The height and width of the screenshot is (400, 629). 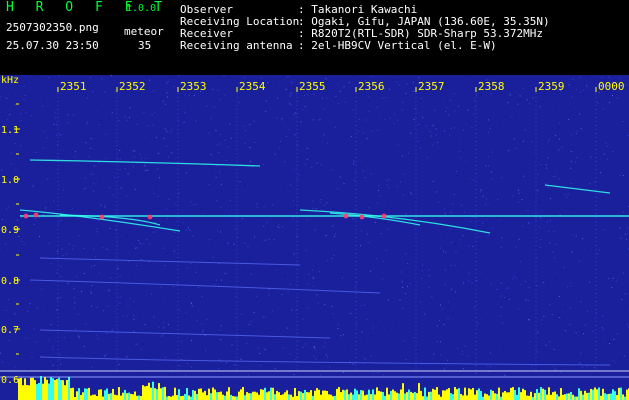 What do you see at coordinates (36, 215) in the screenshot?
I see `meteor-echo` at bounding box center [36, 215].